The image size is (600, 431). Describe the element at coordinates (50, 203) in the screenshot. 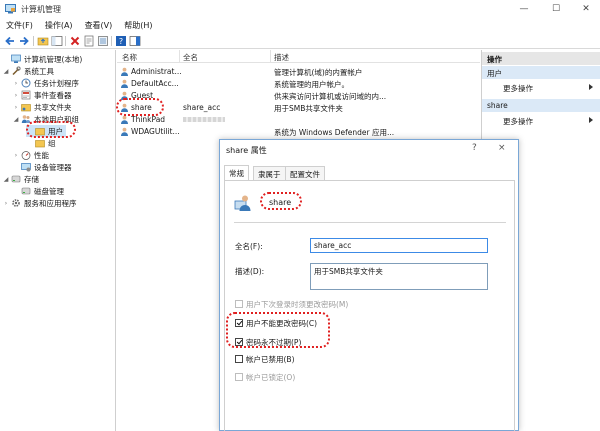

I see `tree-label: 服务和应用程序` at that location.